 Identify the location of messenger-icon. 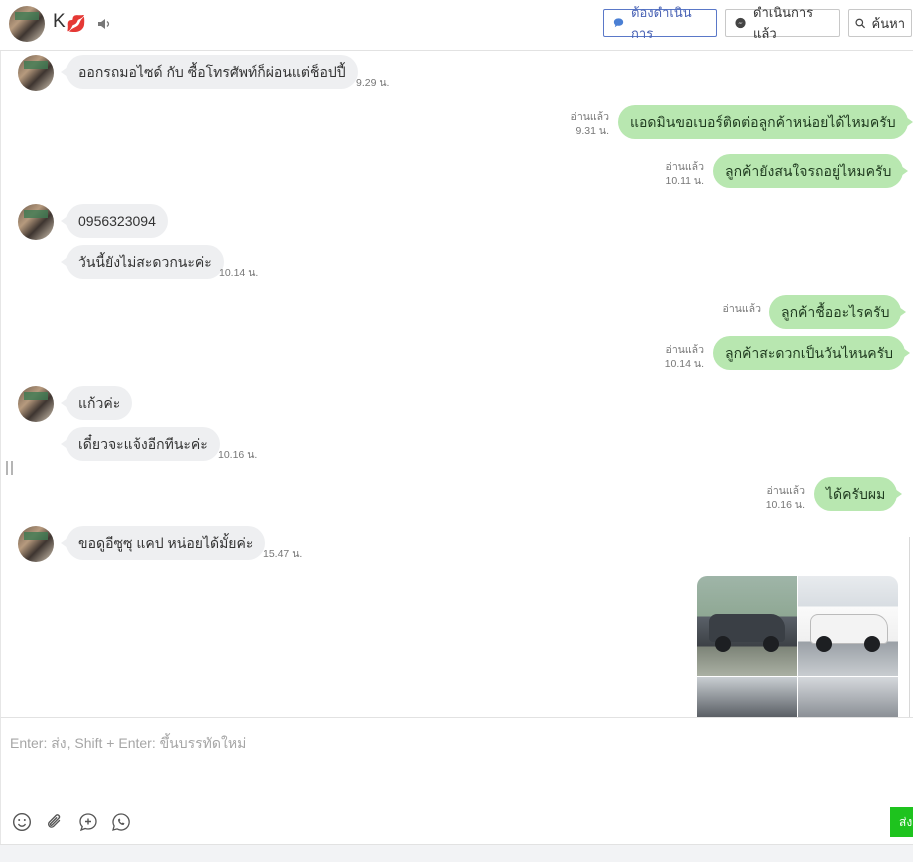
(740, 23).